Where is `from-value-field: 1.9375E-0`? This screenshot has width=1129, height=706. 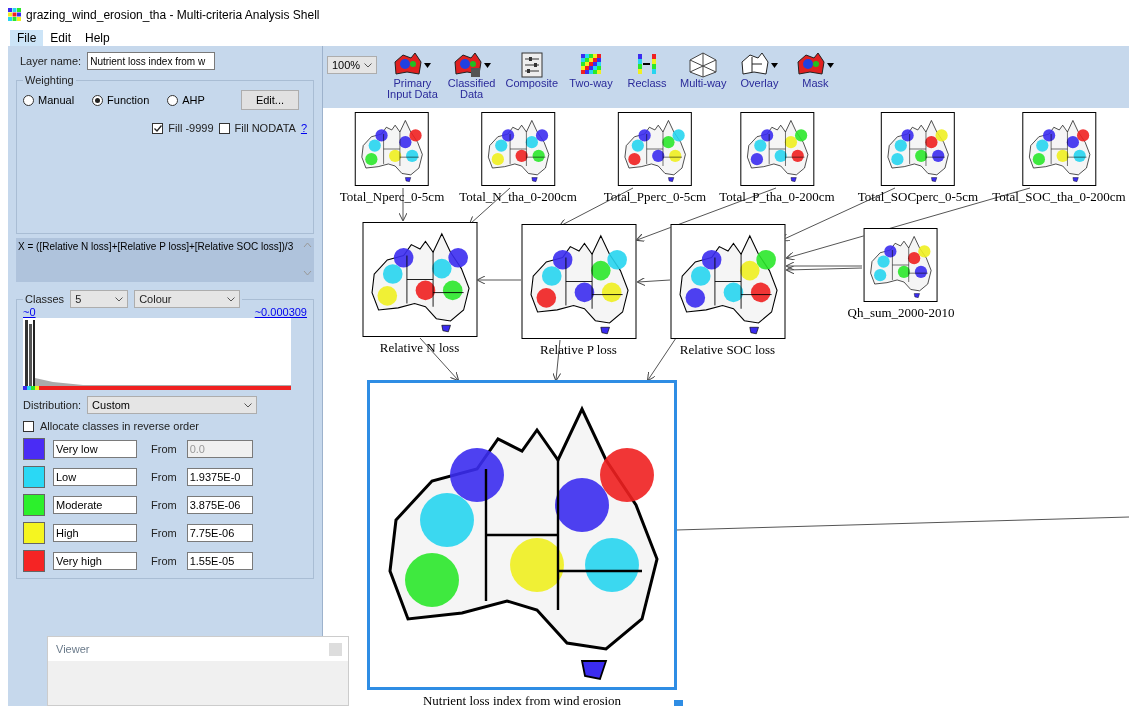
from-value-field: 1.9375E-0 is located at coordinates (219, 477).